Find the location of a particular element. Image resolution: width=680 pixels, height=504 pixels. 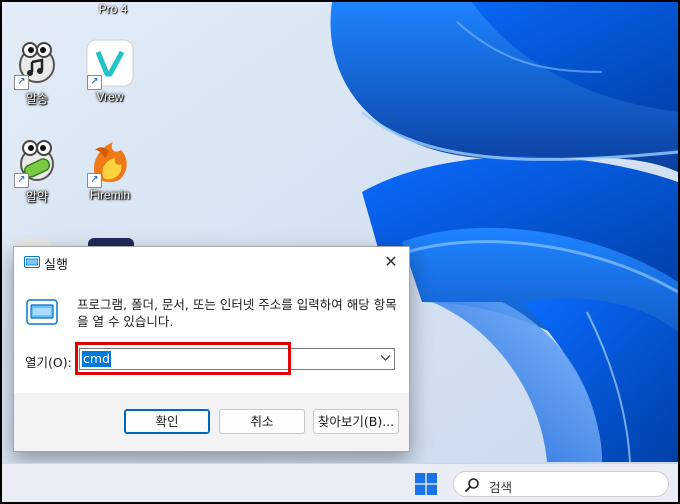

taskbar: 검색 is located at coordinates (340, 482).